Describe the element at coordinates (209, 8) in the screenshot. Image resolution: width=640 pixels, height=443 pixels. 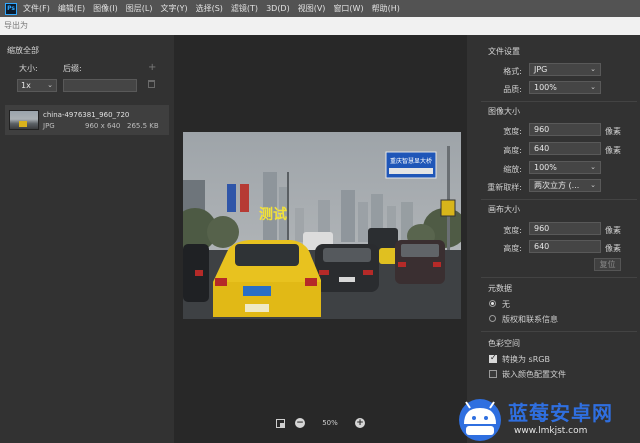
I see `menu-select: 选择(S)` at that location.